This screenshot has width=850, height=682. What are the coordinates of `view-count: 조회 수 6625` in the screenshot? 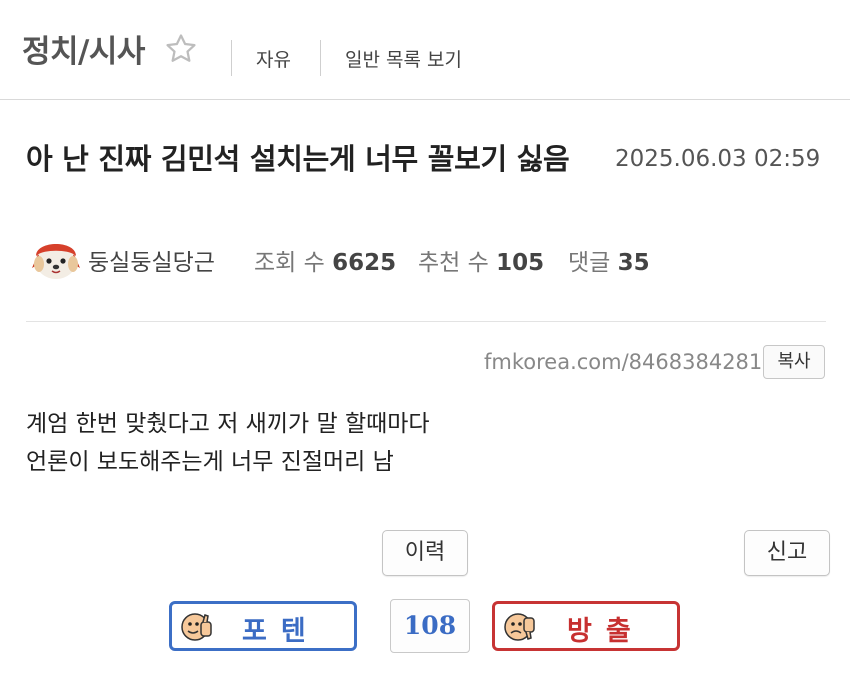 It's located at (325, 260).